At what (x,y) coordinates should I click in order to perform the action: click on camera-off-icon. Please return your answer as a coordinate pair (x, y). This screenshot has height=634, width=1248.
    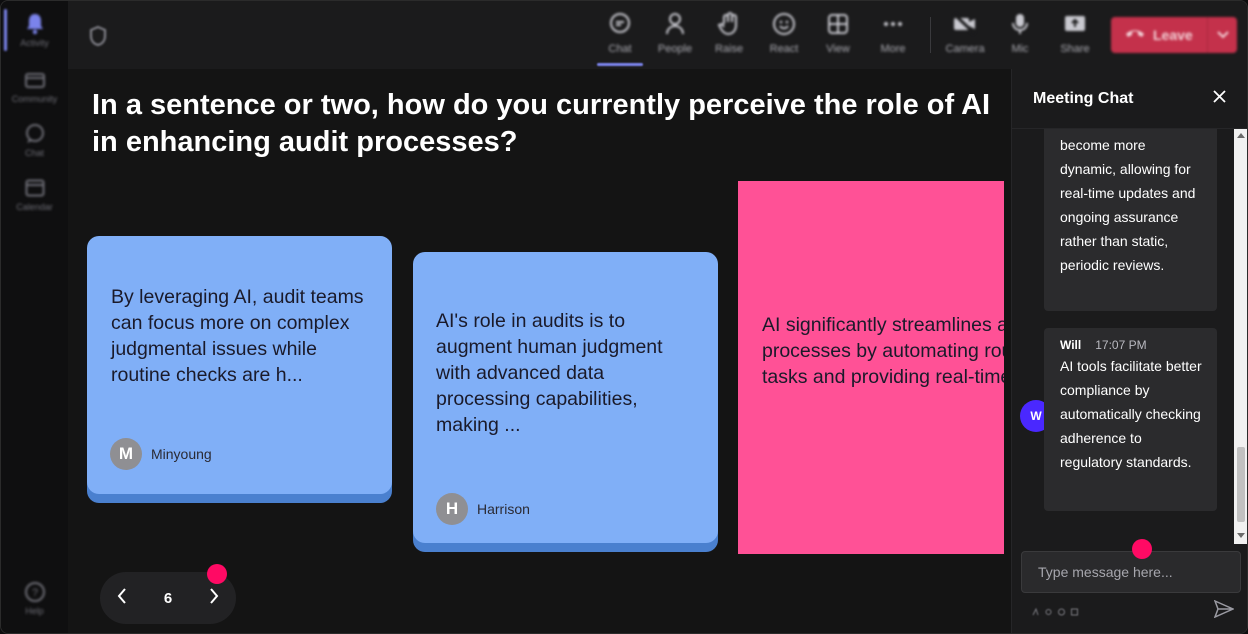
    Looking at the image, I should click on (965, 24).